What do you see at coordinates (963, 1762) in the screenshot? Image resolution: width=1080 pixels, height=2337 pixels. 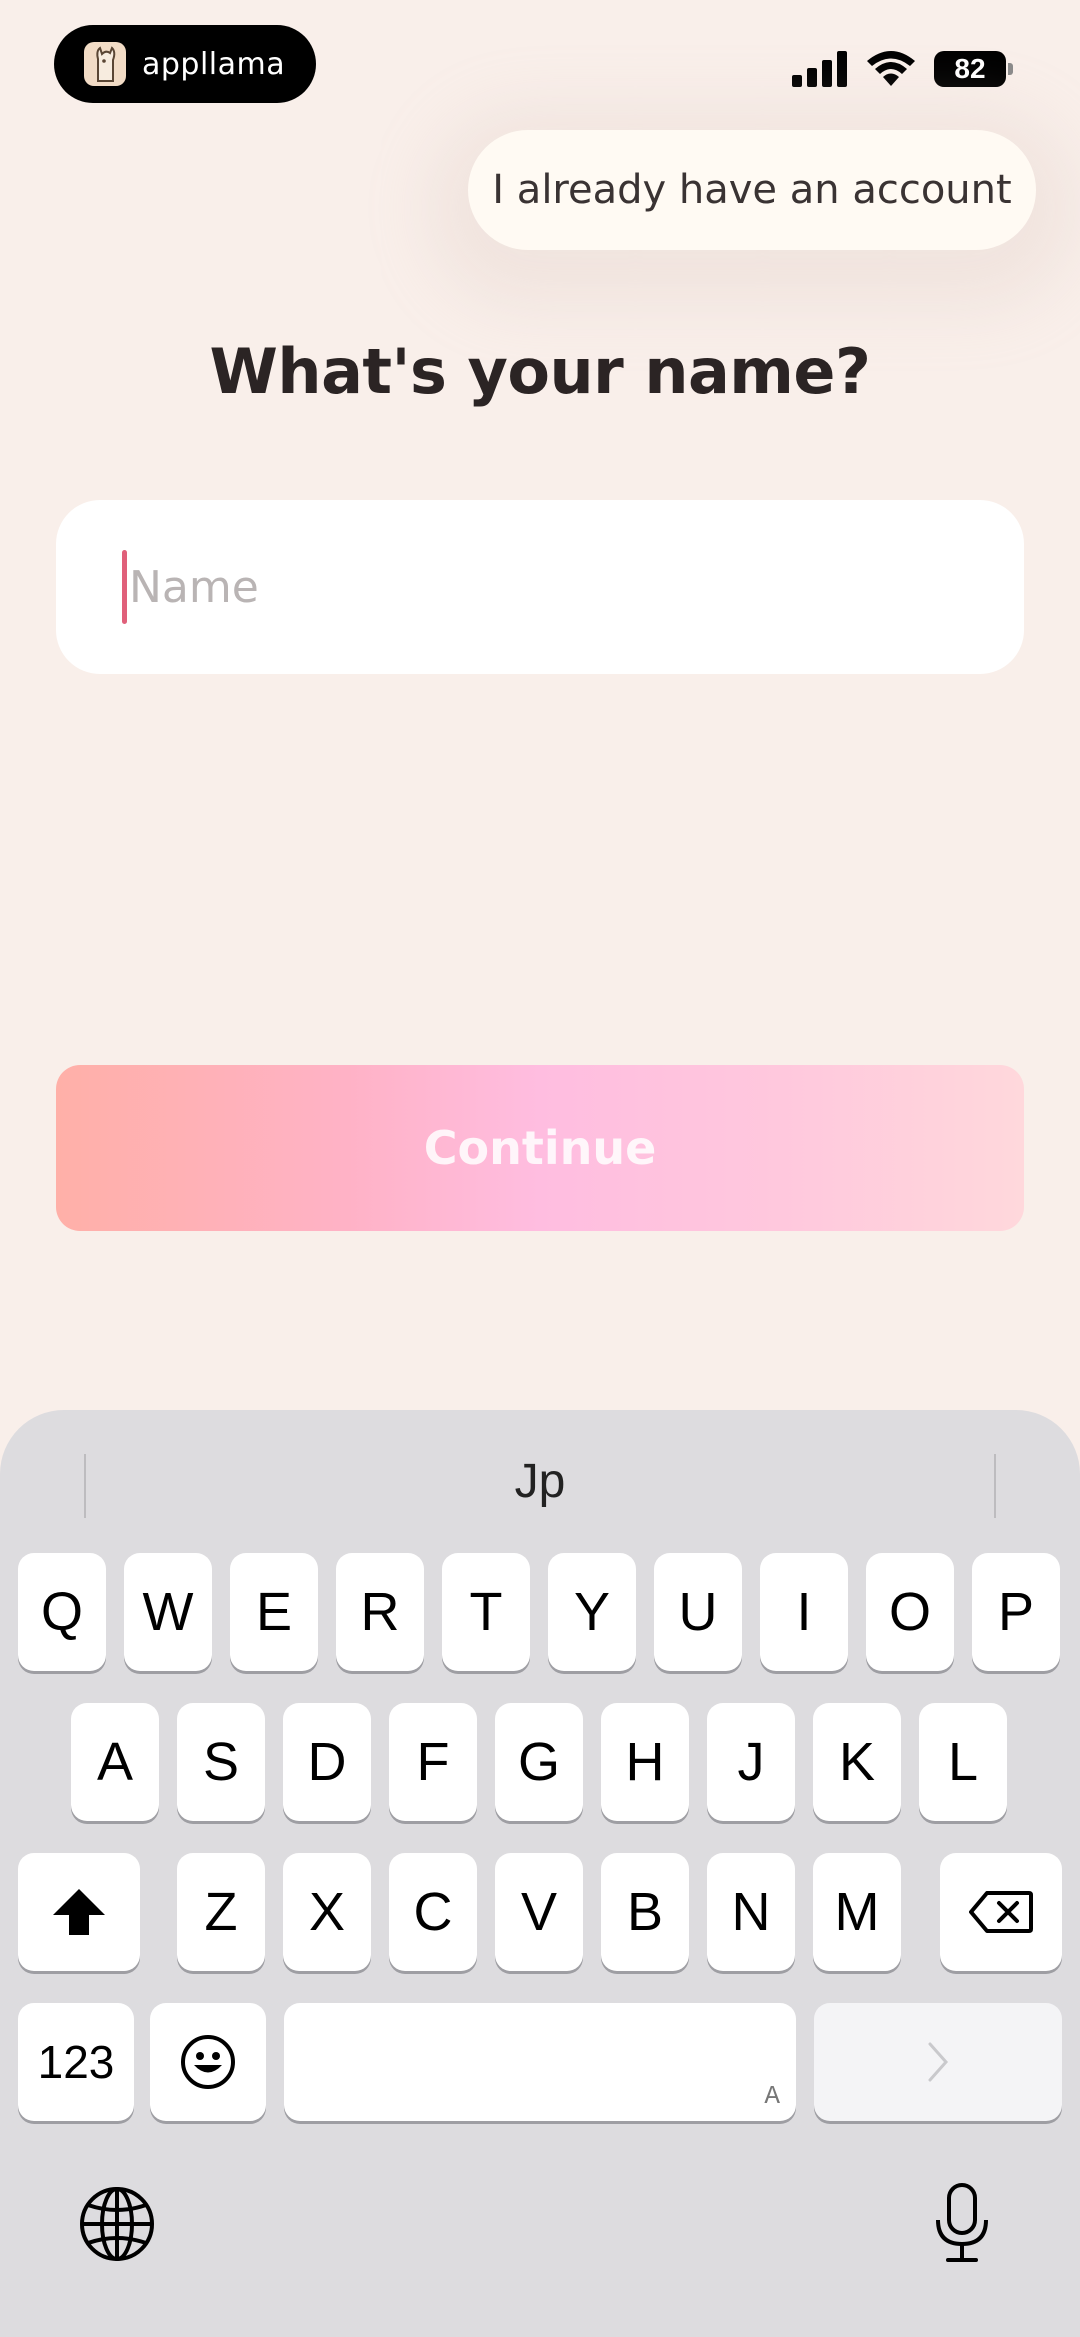 I see `key-l: L` at bounding box center [963, 1762].